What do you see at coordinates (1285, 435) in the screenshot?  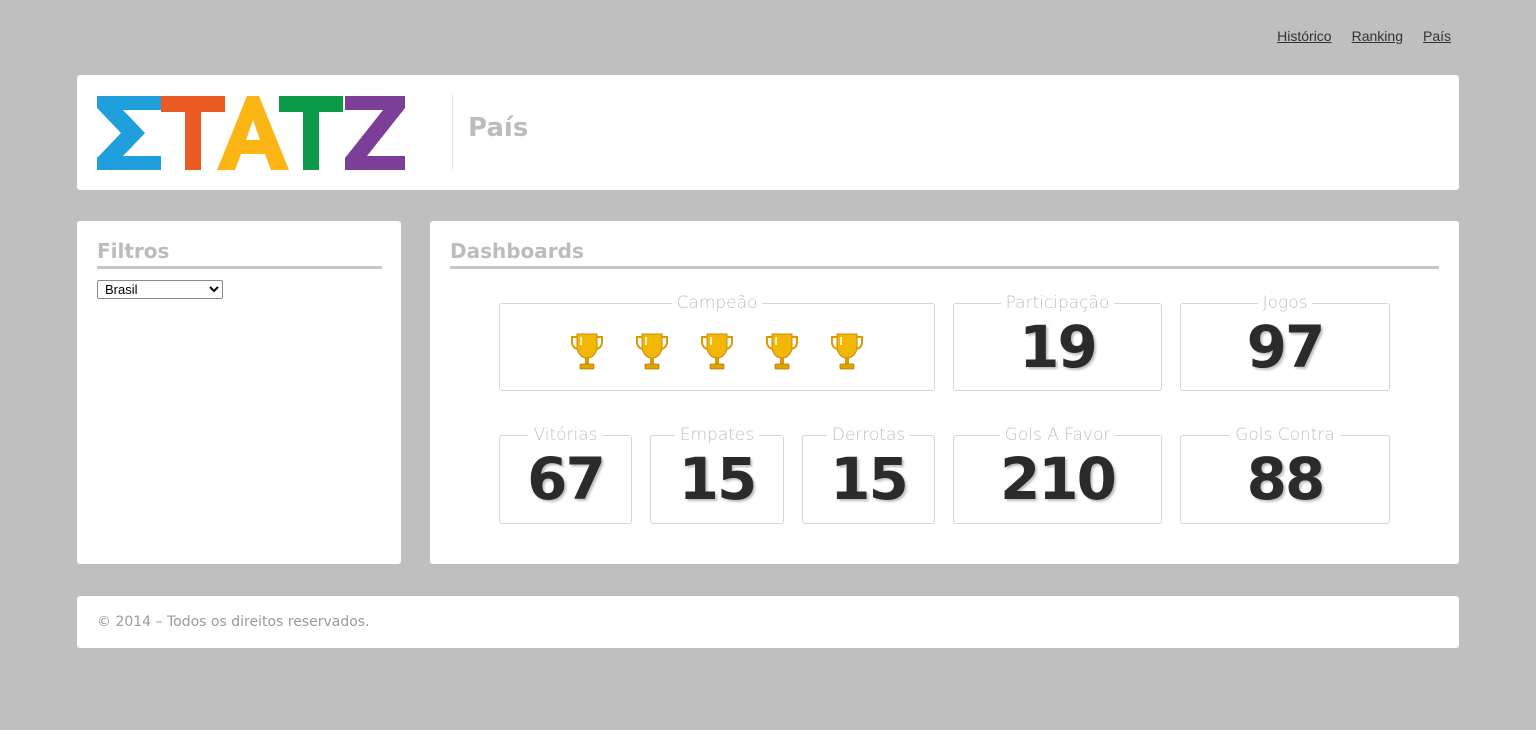 I see `stat-gols-contra-label: Gols Contra` at bounding box center [1285, 435].